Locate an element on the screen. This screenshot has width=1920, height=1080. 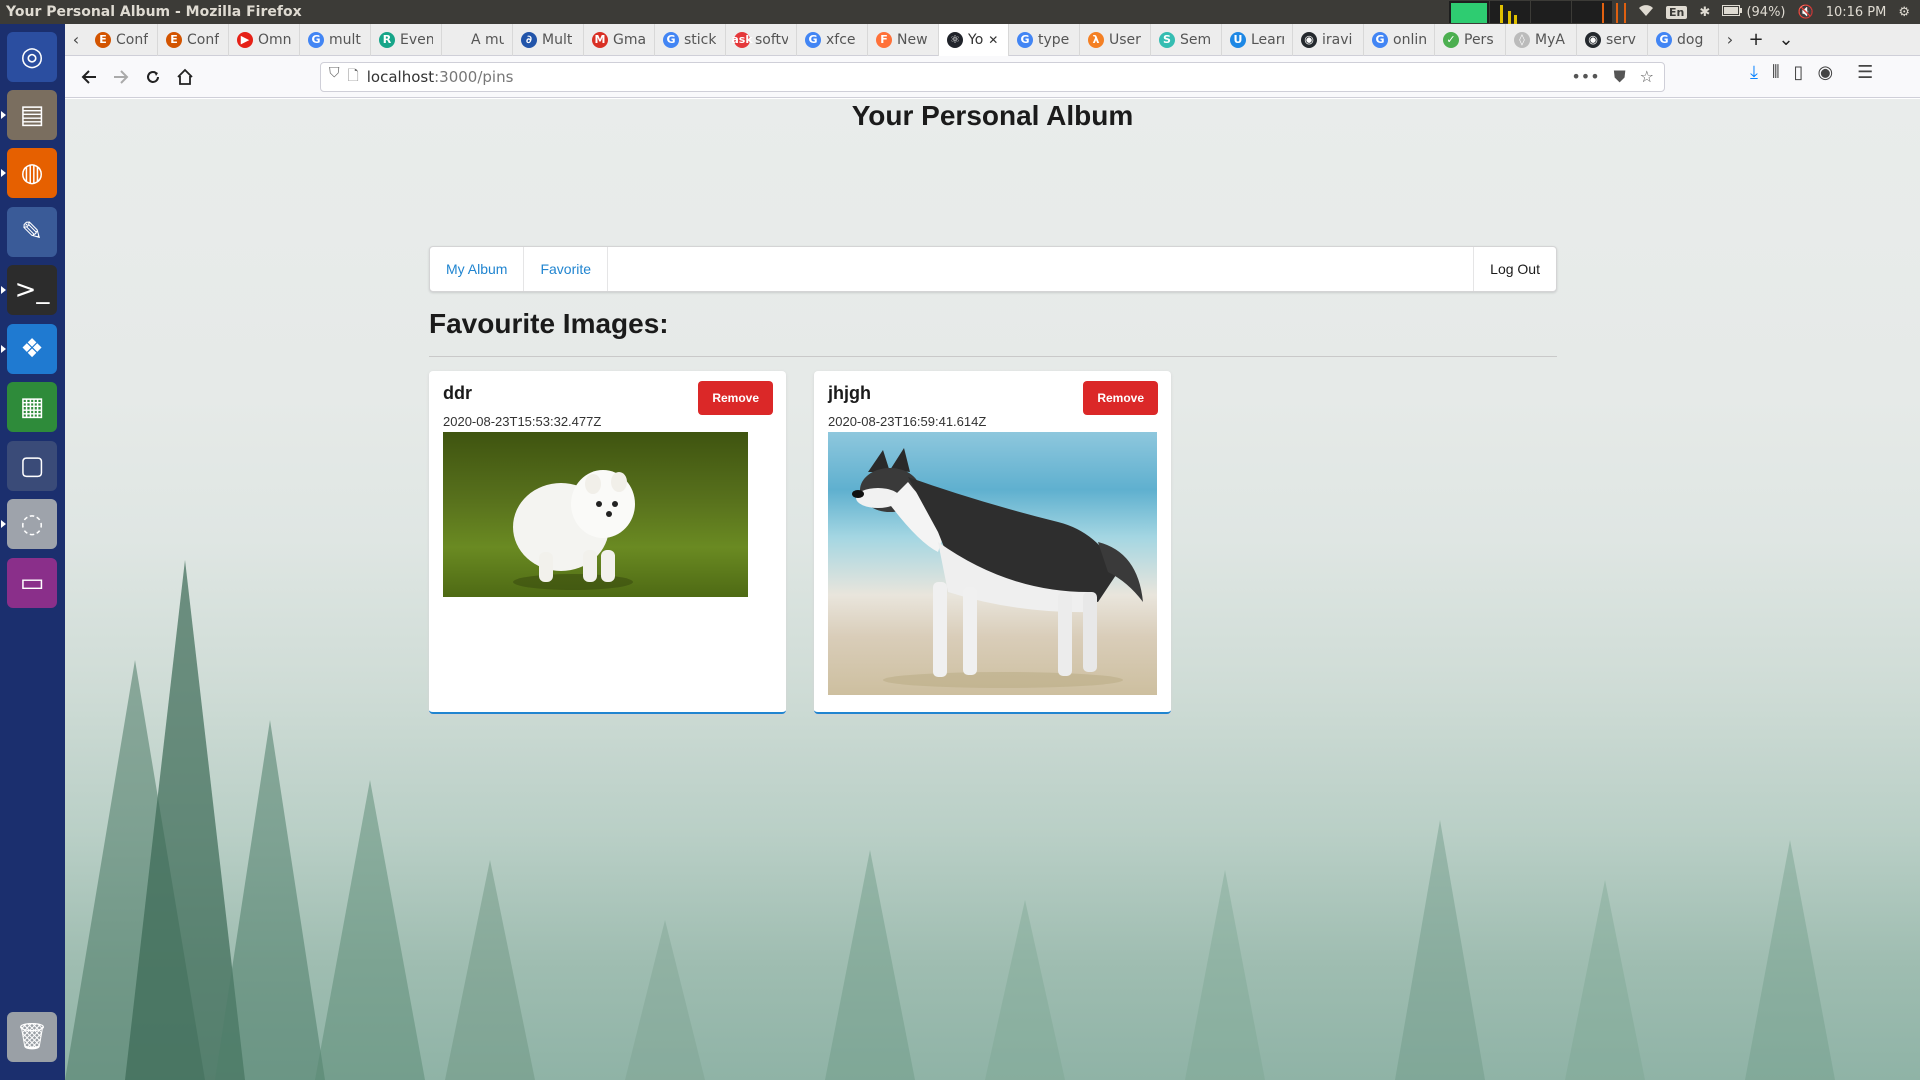
tab-favicon-icon is located at coordinates (458, 39).